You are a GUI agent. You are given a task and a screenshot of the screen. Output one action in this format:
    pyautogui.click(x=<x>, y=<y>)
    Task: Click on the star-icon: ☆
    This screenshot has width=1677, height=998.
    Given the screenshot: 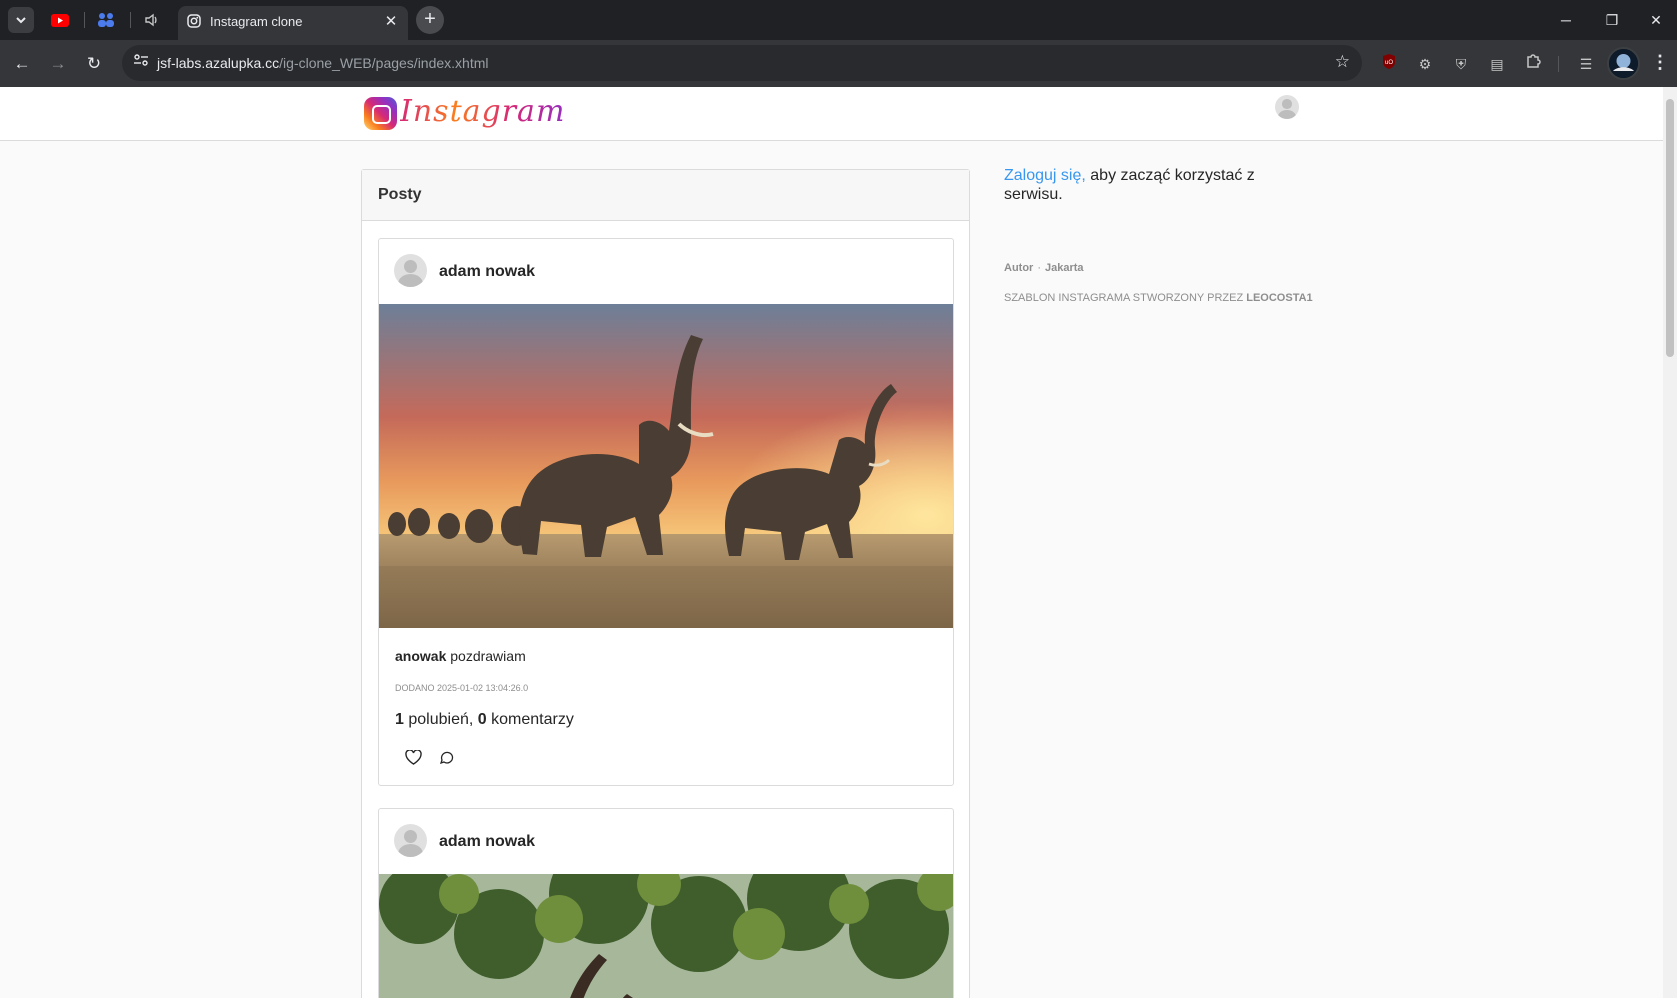 What is the action you would take?
    pyautogui.click(x=1342, y=62)
    